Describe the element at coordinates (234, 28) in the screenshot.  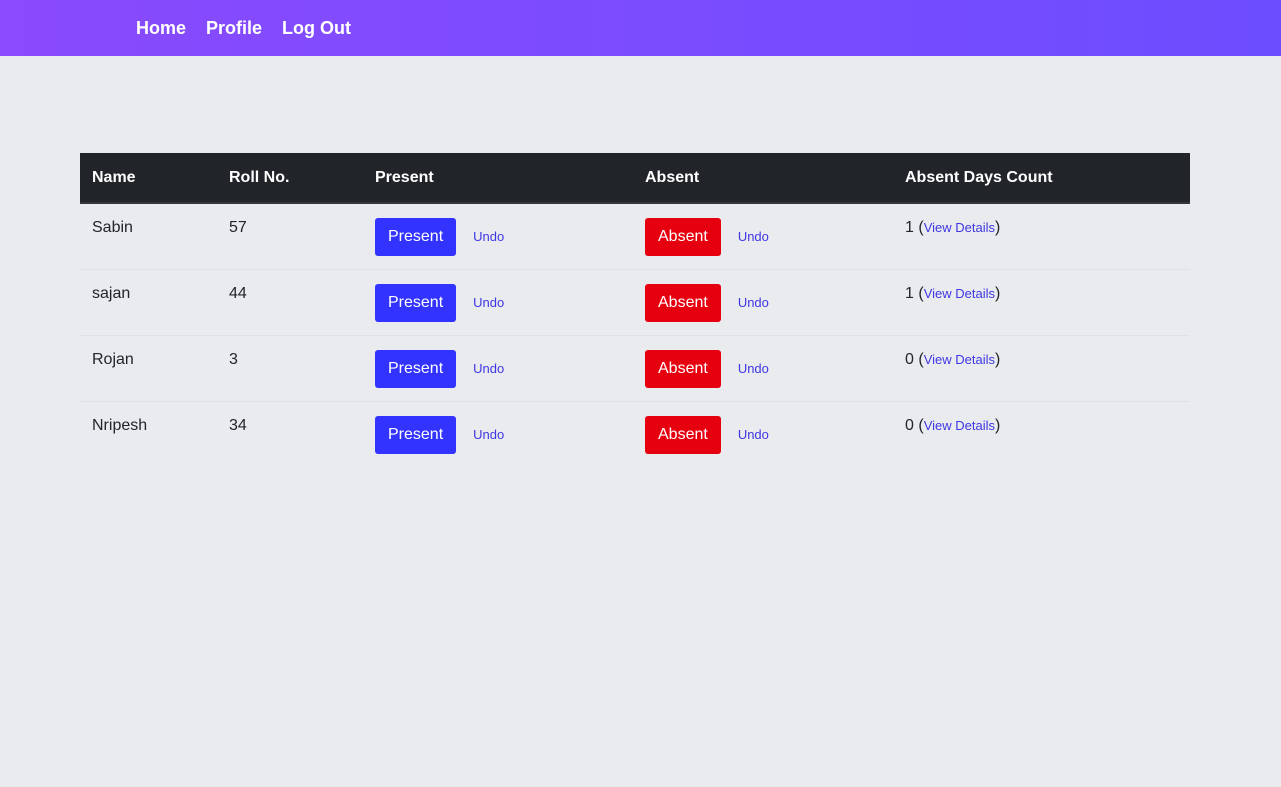
I see `nav-profile-link: Profile` at that location.